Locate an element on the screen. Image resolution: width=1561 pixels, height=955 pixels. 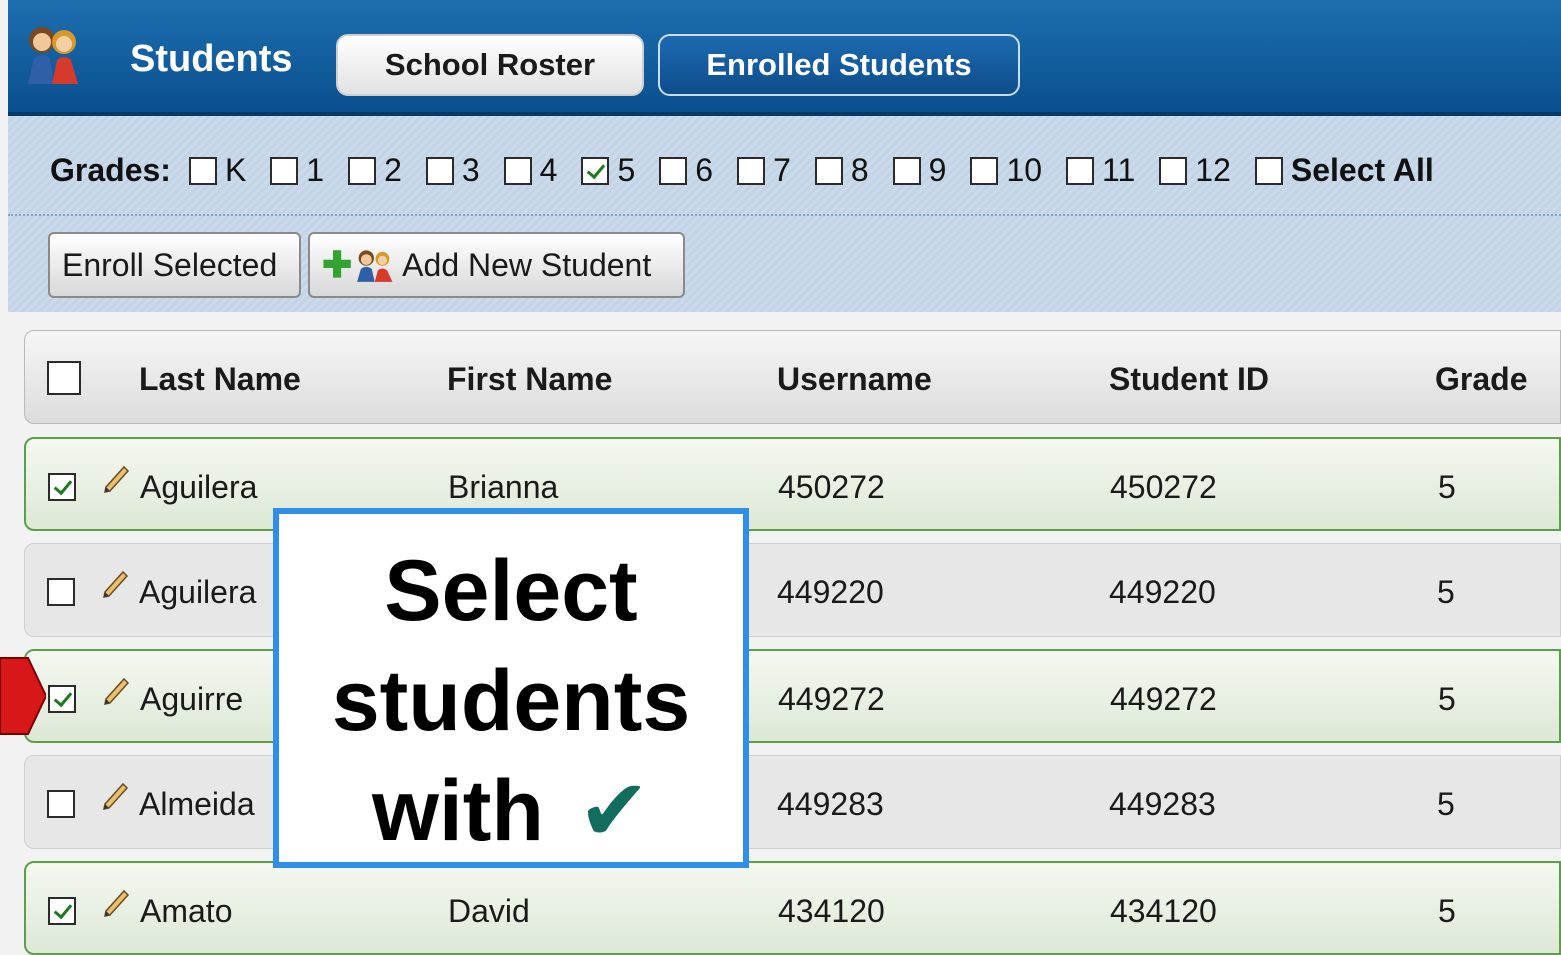
callout-line-3: with ✔ is located at coordinates (511, 811).